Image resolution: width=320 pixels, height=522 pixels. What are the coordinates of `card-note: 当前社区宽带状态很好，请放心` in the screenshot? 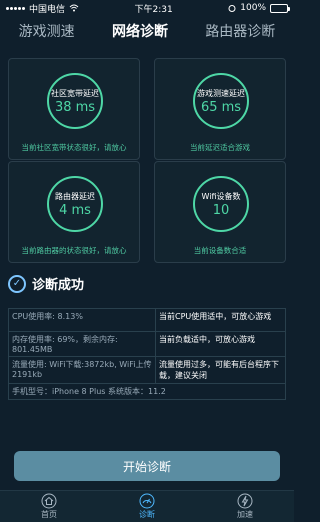 It's located at (74, 147).